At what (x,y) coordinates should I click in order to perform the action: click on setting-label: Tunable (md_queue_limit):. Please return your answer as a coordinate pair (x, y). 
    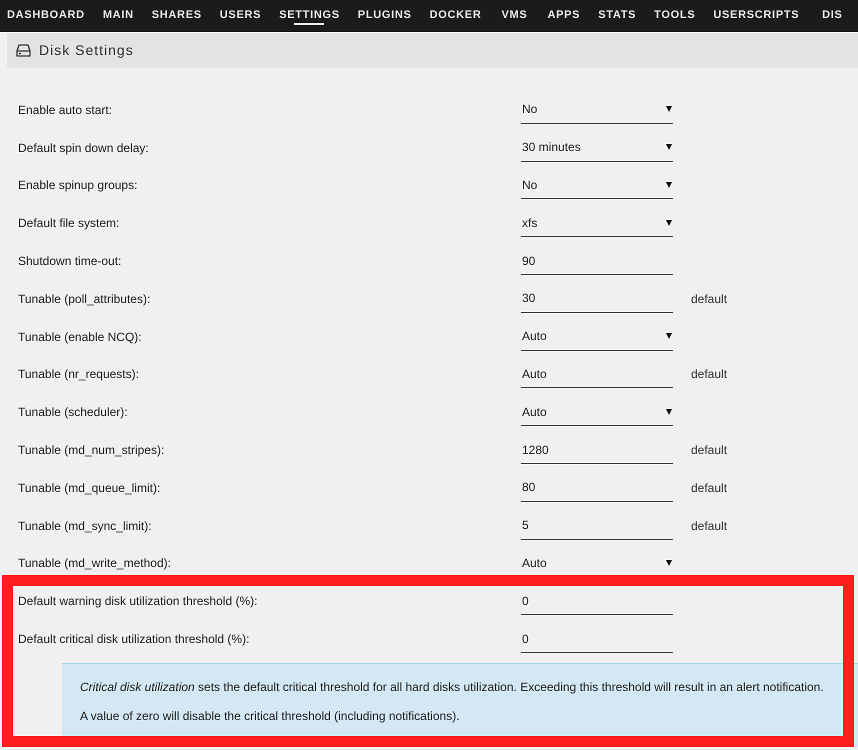
    Looking at the image, I should click on (90, 488).